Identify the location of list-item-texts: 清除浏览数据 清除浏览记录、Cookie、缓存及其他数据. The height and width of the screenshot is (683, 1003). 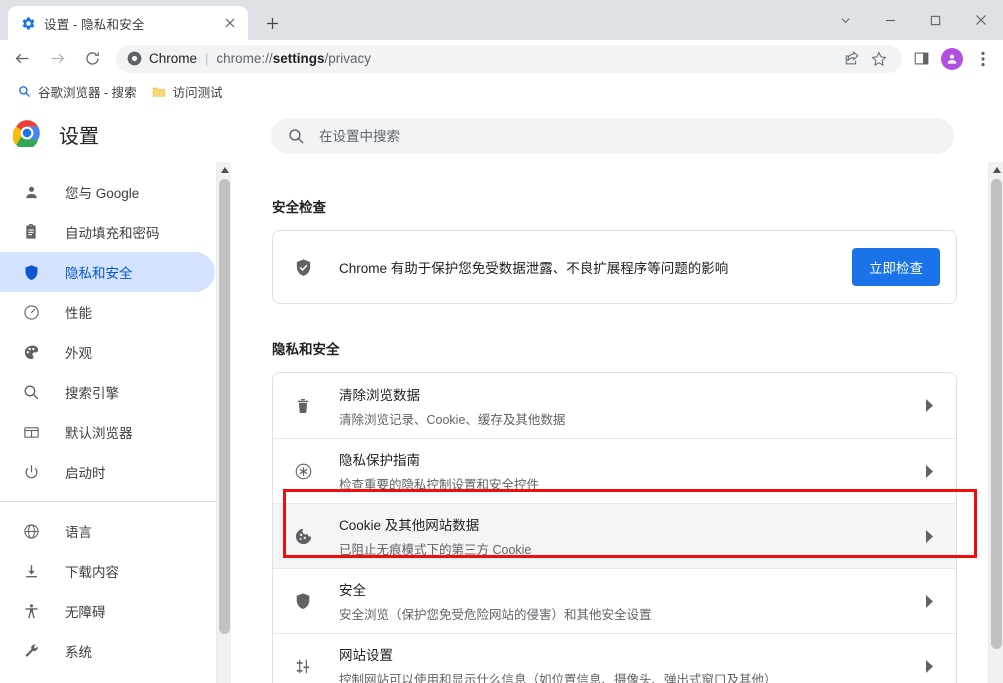
(629, 406).